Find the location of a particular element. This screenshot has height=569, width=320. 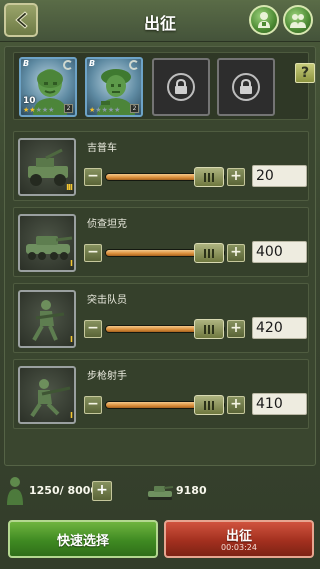

unit-row-jeep: III 吉普车 − + 20 is located at coordinates (161, 166).